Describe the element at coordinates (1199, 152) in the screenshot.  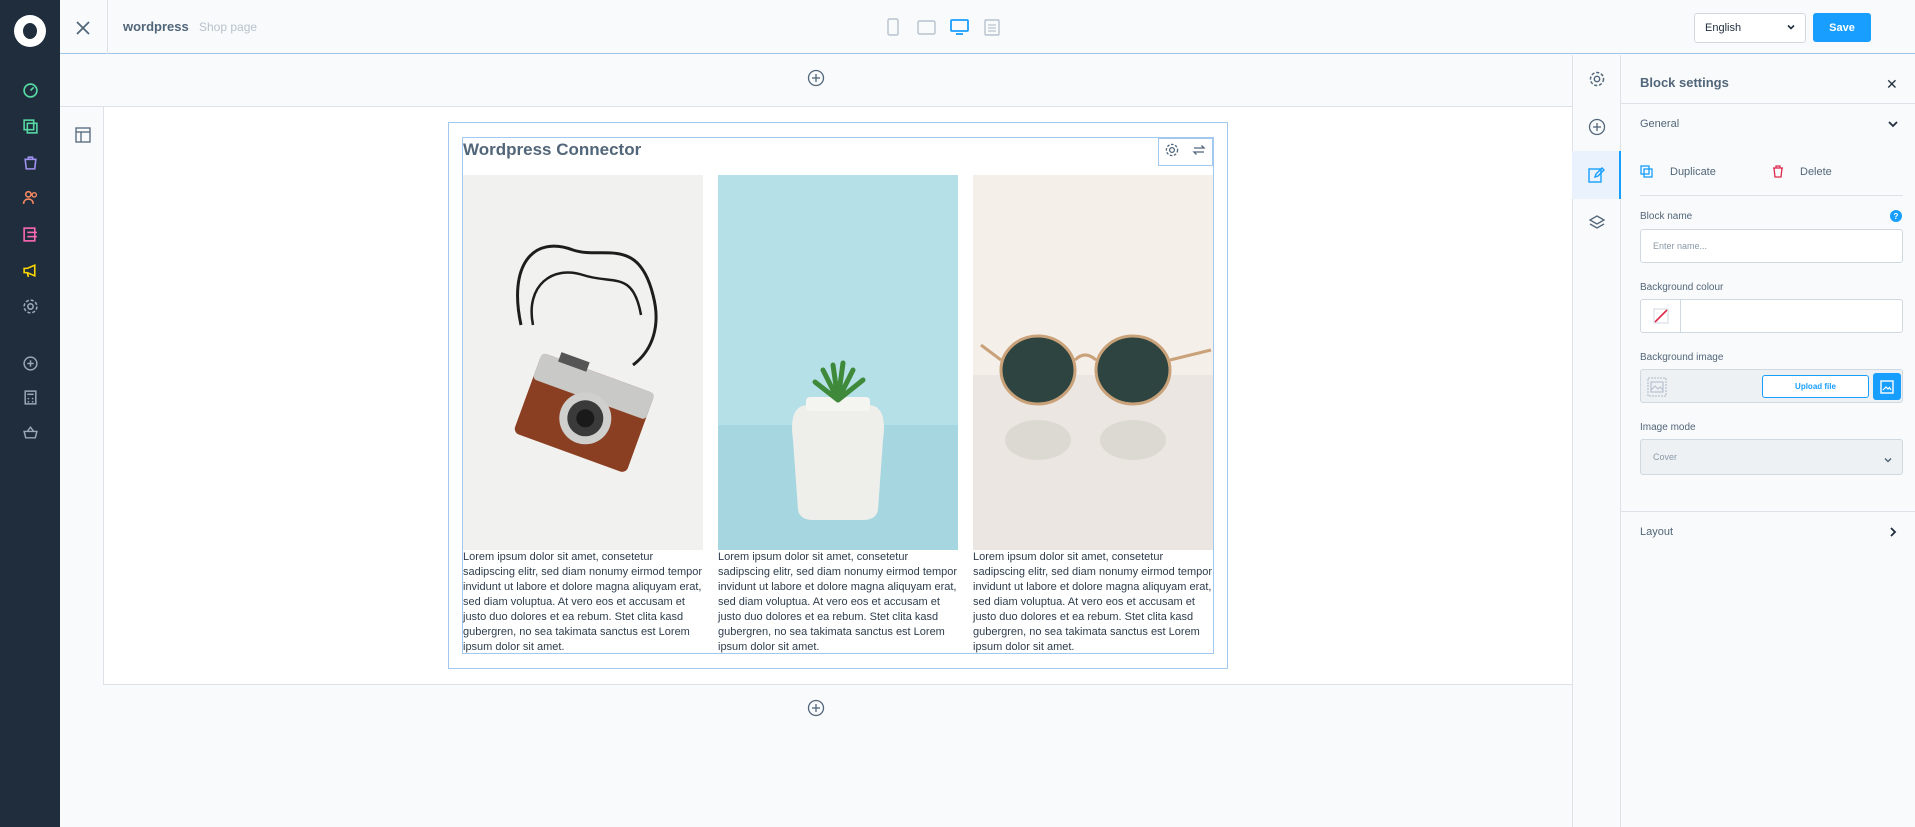
I see `element-swap-icon` at that location.